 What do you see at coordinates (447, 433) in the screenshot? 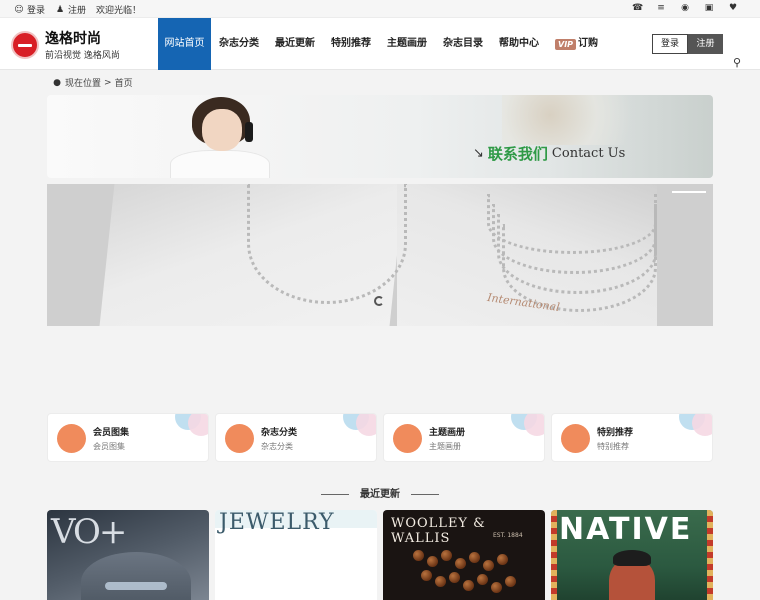
I see `card-title: 主题画册` at bounding box center [447, 433].